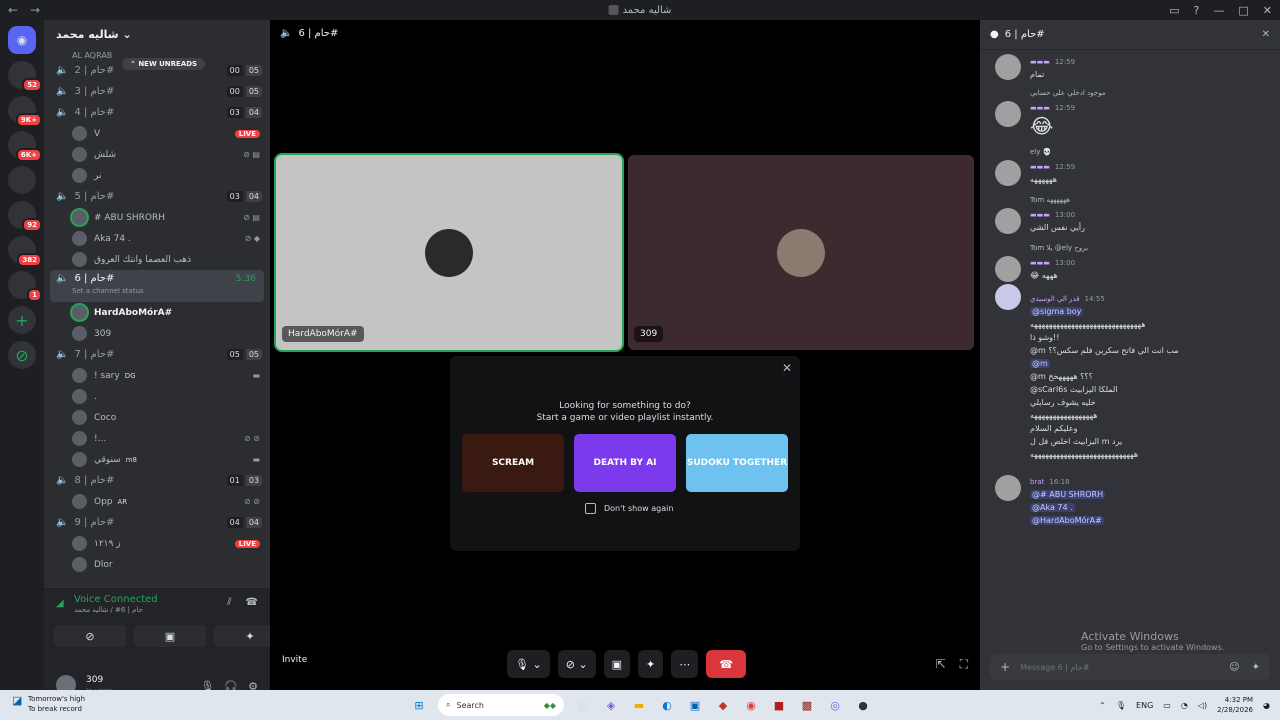  I want to click on server-icon: 382, so click(25, 251).